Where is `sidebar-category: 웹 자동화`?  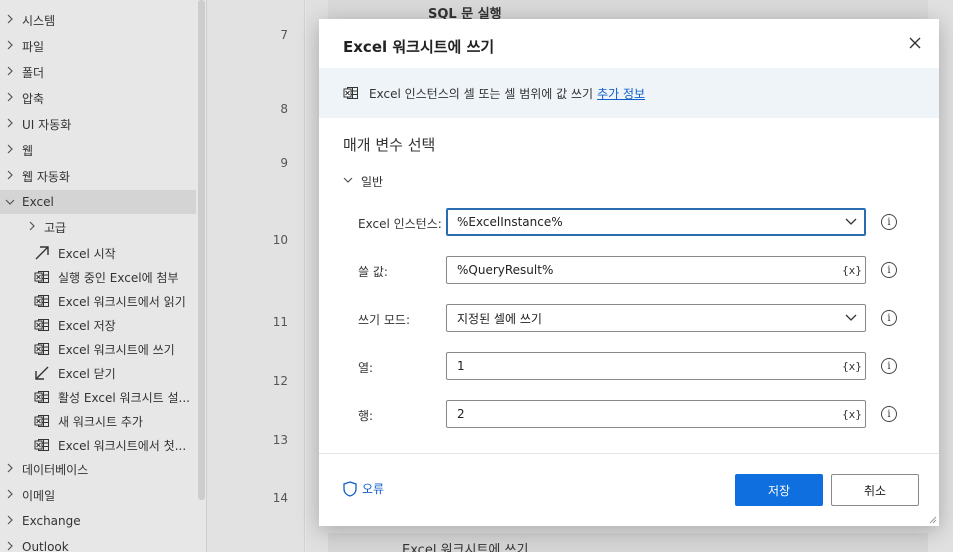 sidebar-category: 웹 자동화 is located at coordinates (35, 176).